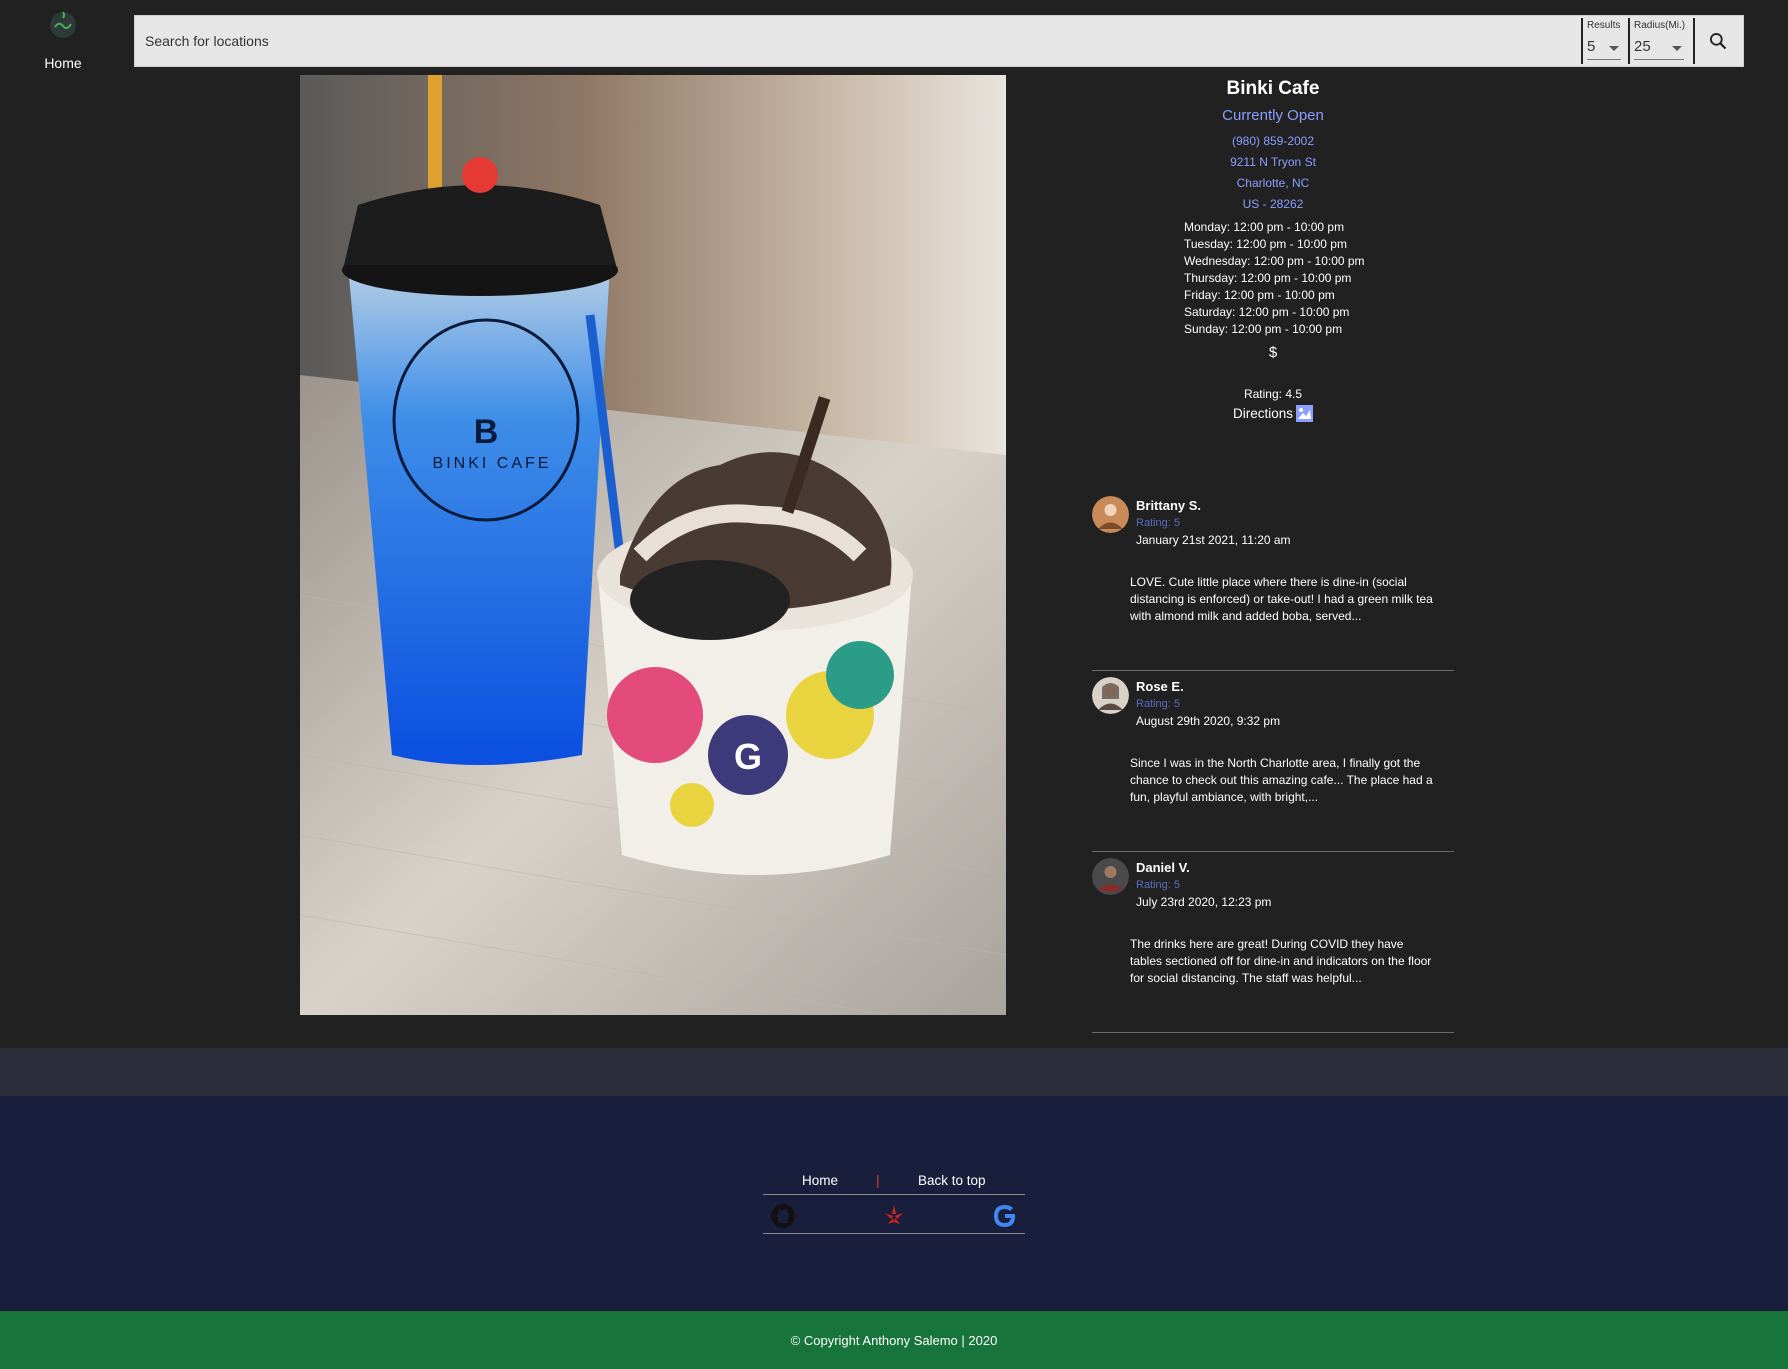  I want to click on review-date: July 23rd 2020, 12:23 pm, so click(1204, 902).